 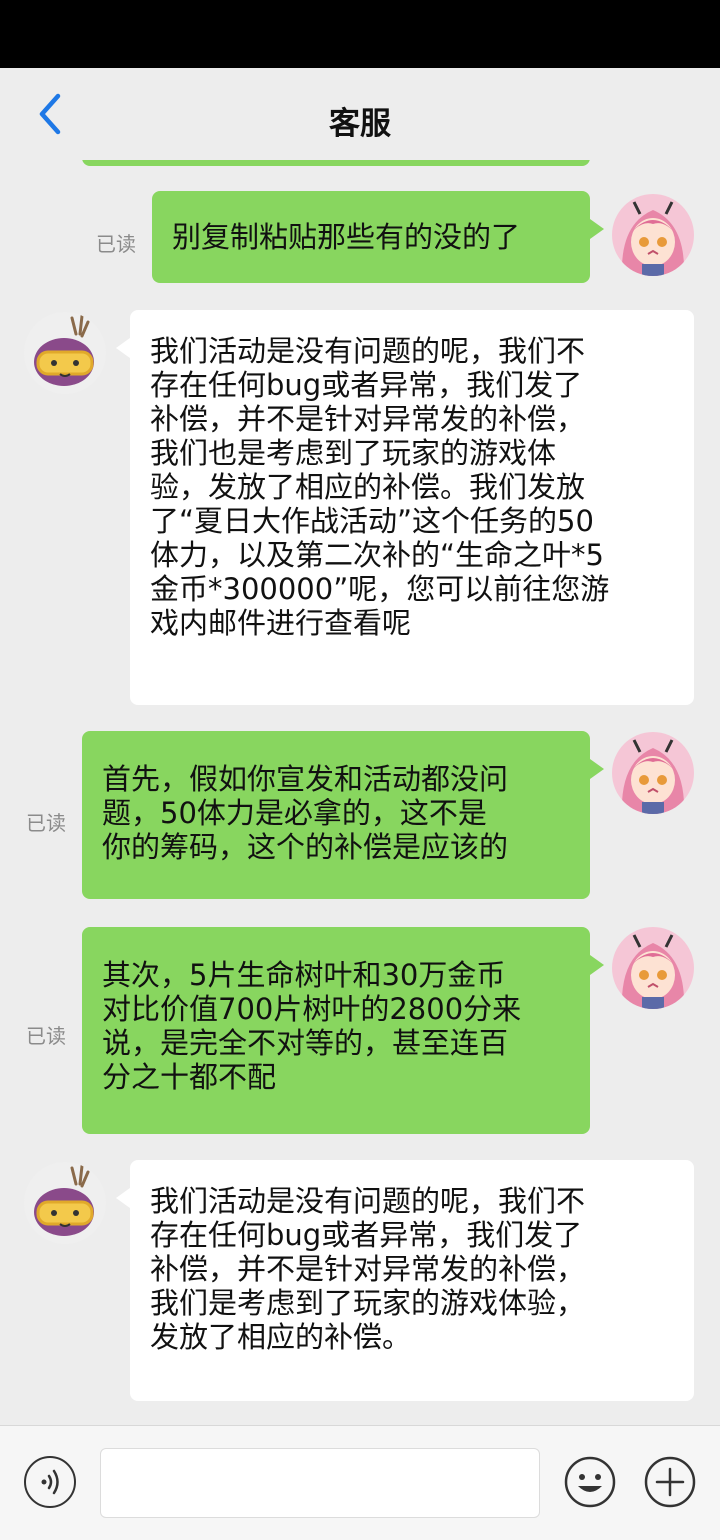 I want to click on plus-icon, so click(x=670, y=1482).